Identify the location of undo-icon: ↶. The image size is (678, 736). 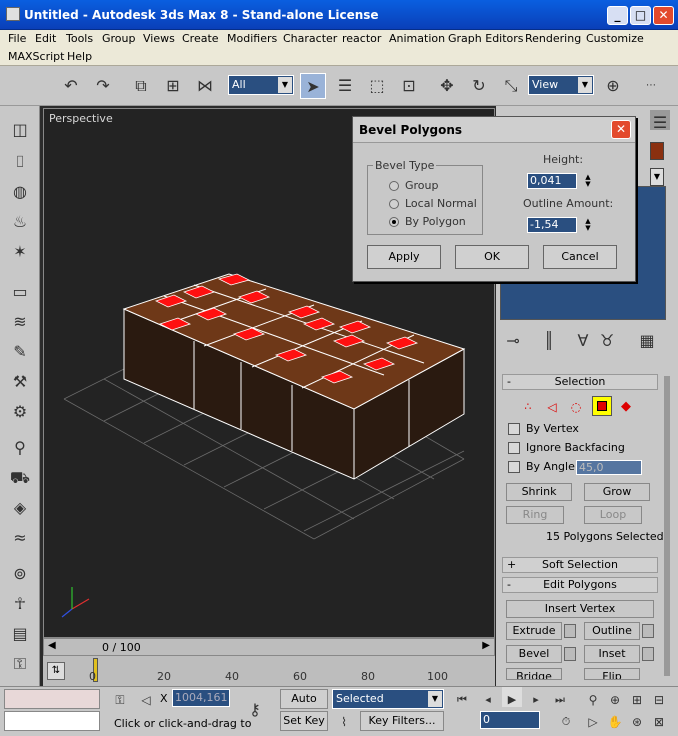
(71, 86).